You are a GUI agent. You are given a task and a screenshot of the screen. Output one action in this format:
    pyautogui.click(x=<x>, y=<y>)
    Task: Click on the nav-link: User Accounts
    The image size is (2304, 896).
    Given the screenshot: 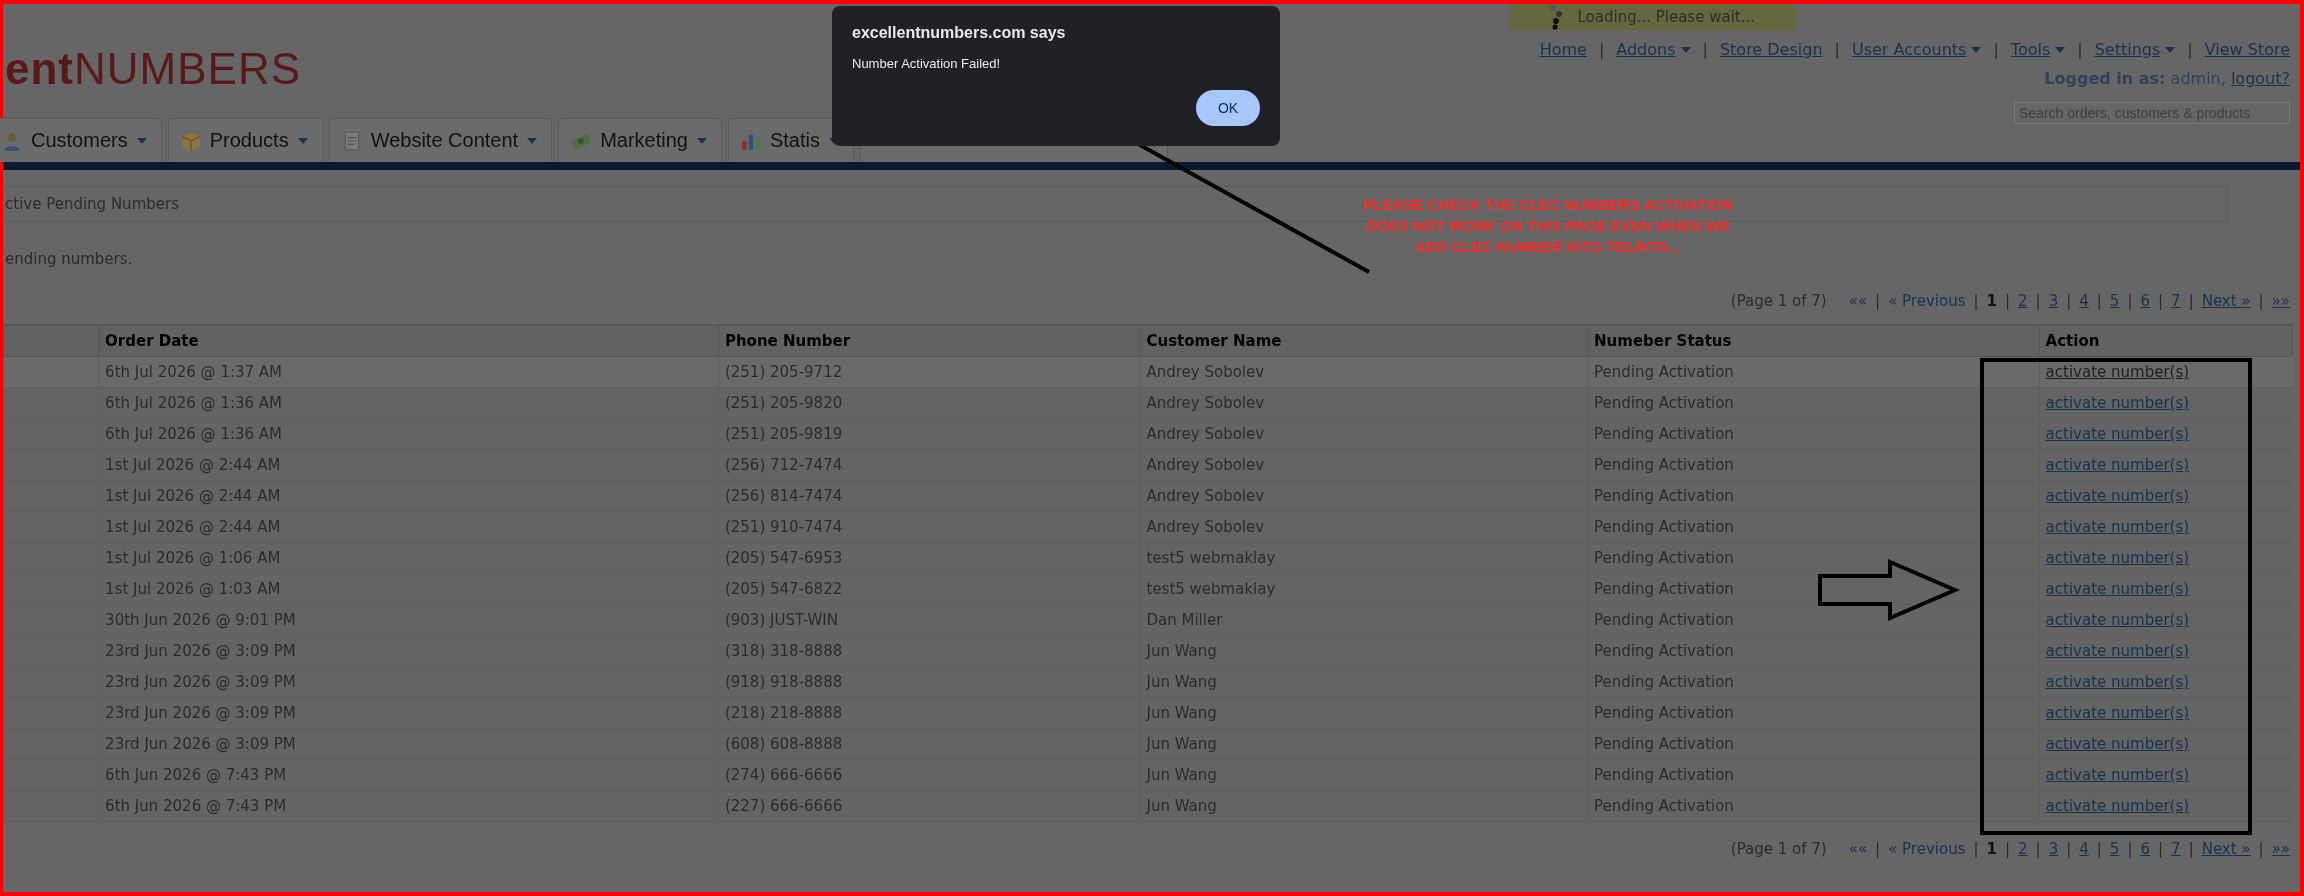 What is the action you would take?
    pyautogui.click(x=1916, y=49)
    